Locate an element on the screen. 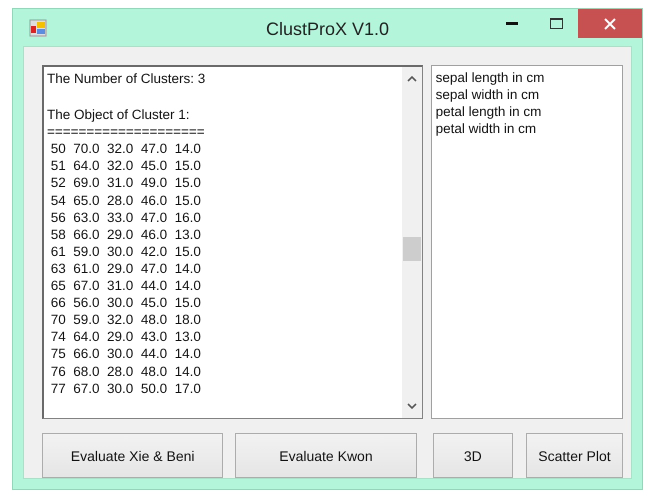 This screenshot has height=497, width=654. output-line: 61 59.0 30.0 42.0 15.0 is located at coordinates (126, 251).